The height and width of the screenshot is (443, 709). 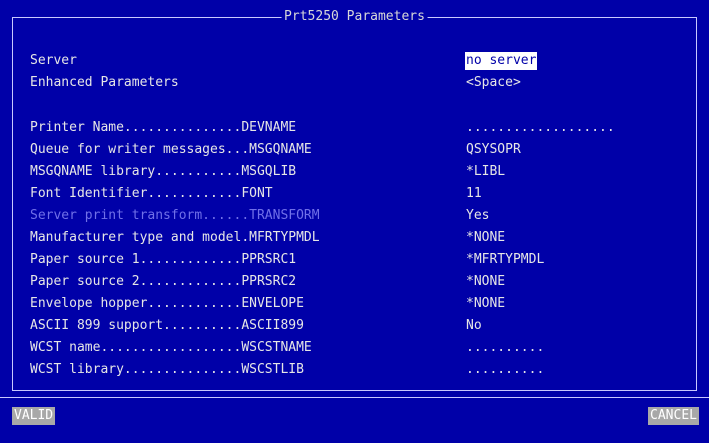 I want to click on cancel-button: CANCEL, so click(x=673, y=416).